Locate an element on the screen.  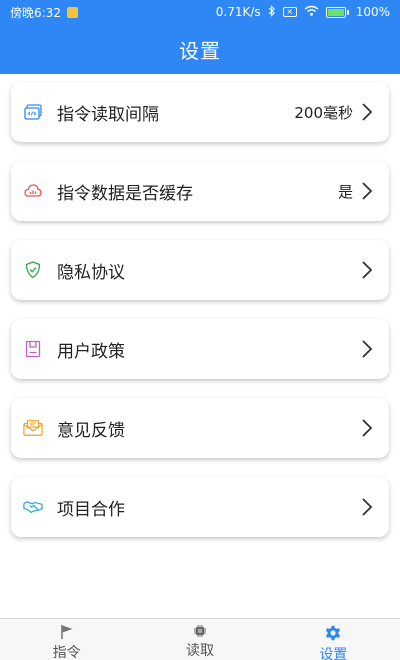
setting-label: 项目合作 is located at coordinates (91, 509).